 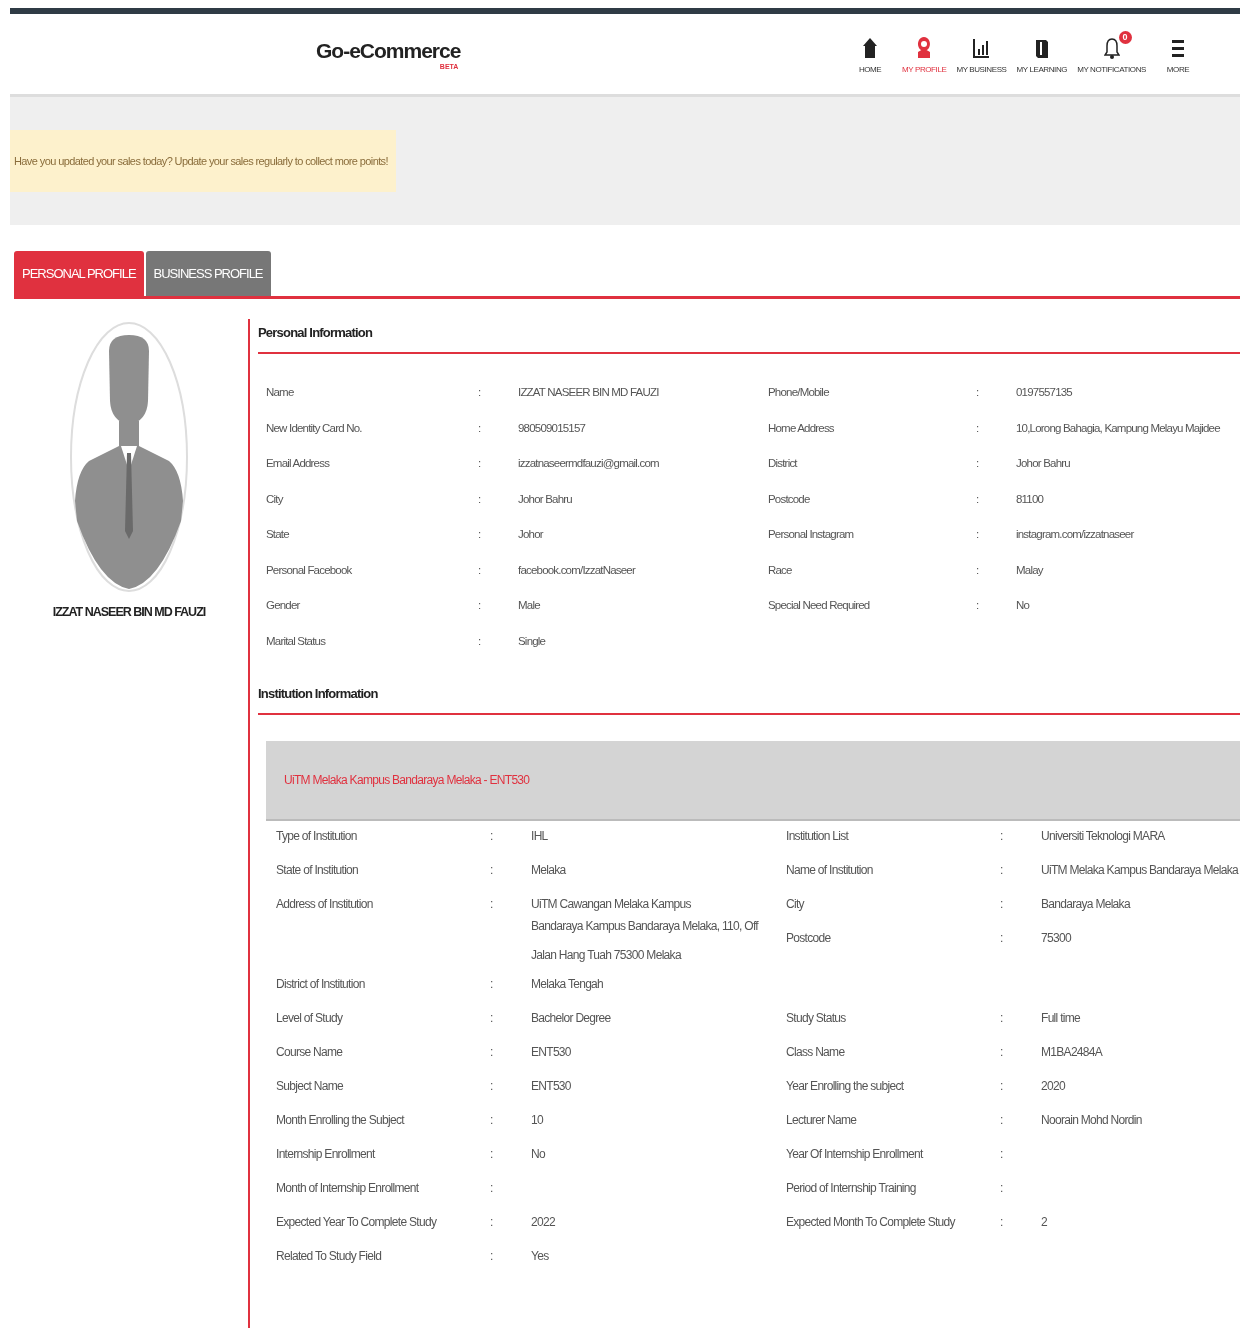 What do you see at coordinates (1054, 1086) in the screenshot?
I see `field-value: 2020` at bounding box center [1054, 1086].